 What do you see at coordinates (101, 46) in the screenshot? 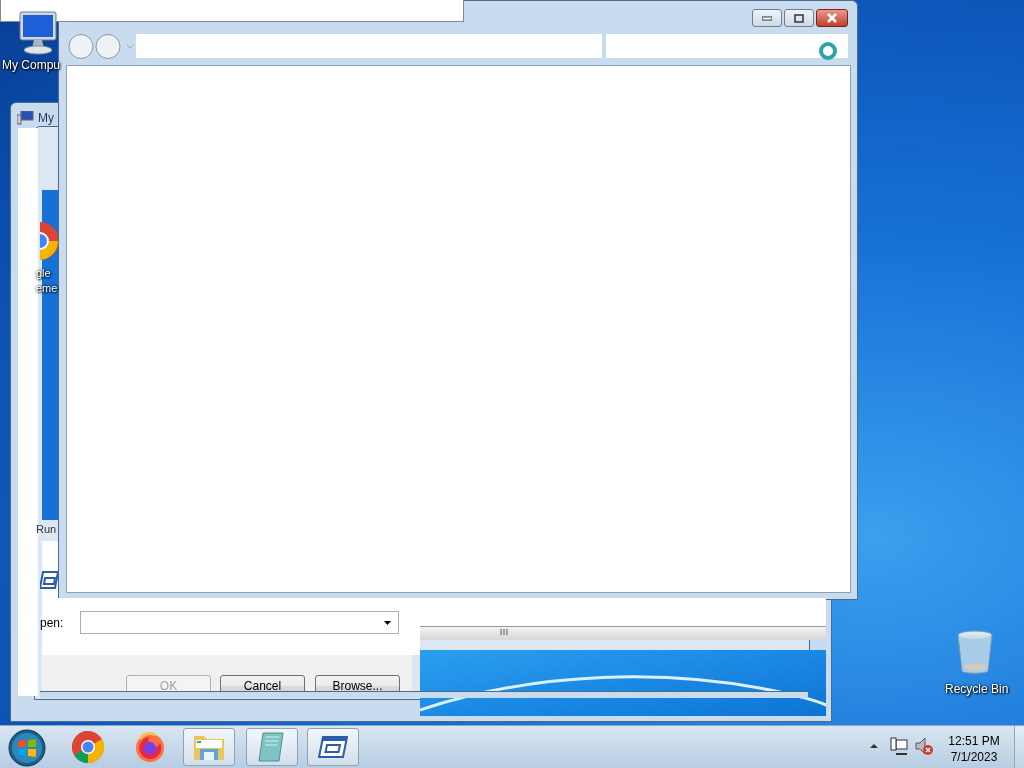
I see `back-forward-buttons` at bounding box center [101, 46].